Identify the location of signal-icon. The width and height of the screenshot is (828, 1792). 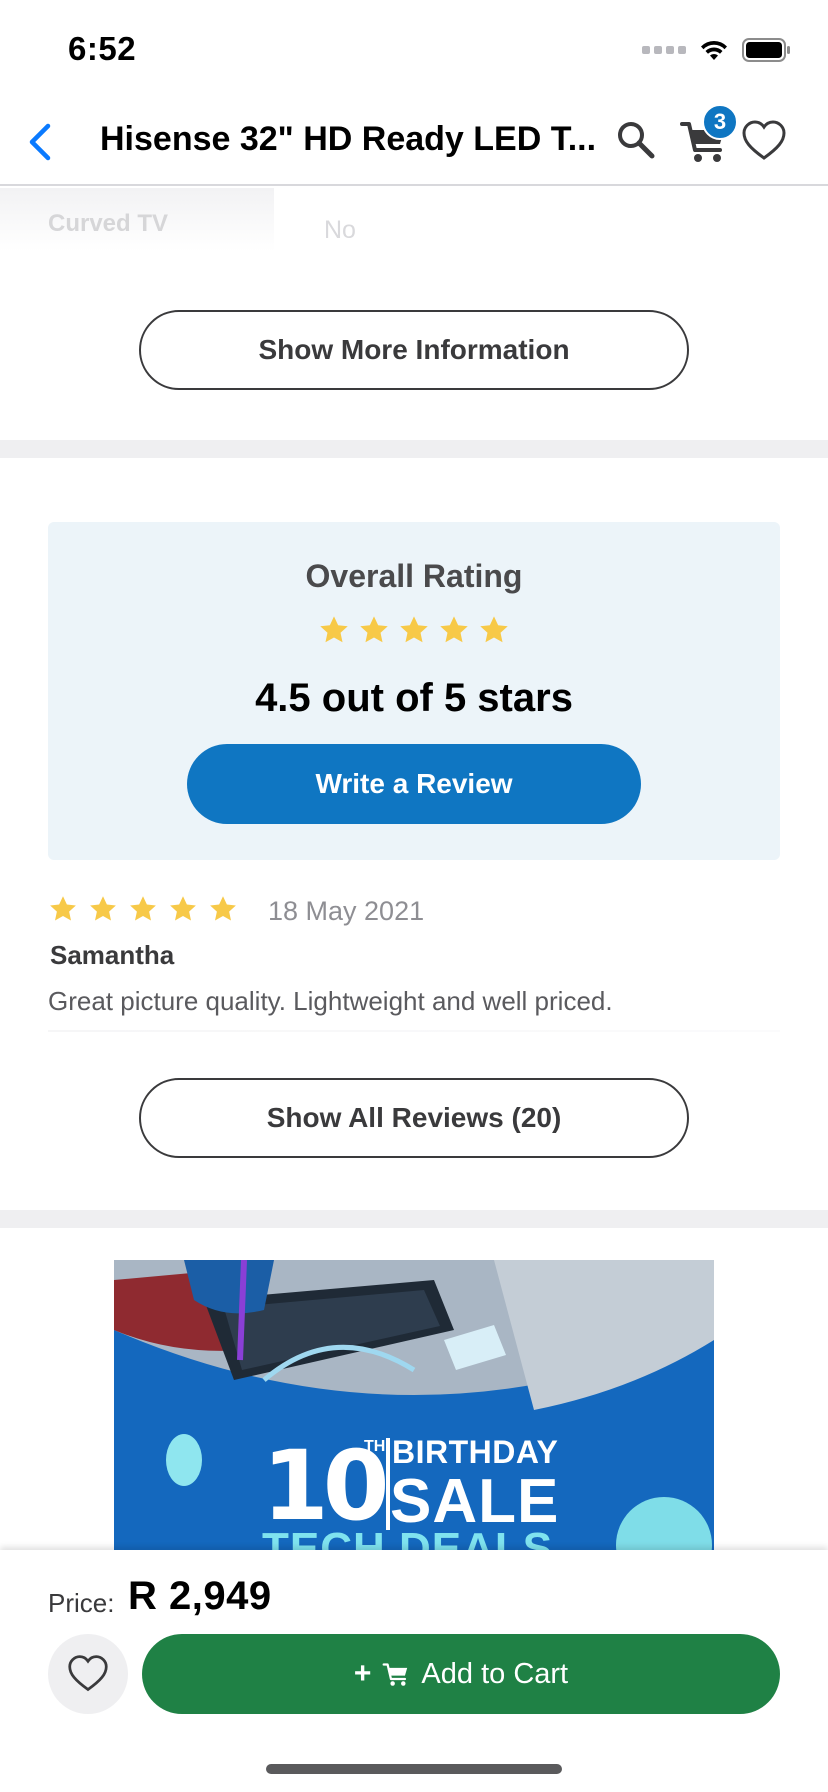
(664, 50).